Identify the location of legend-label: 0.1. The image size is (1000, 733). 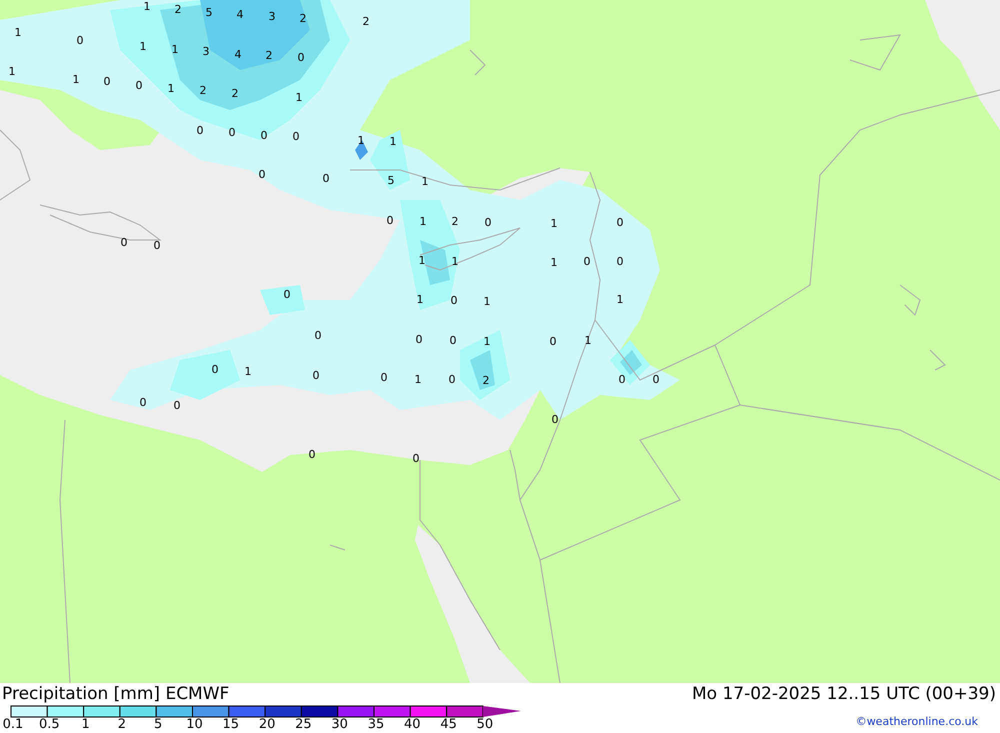
(13, 725).